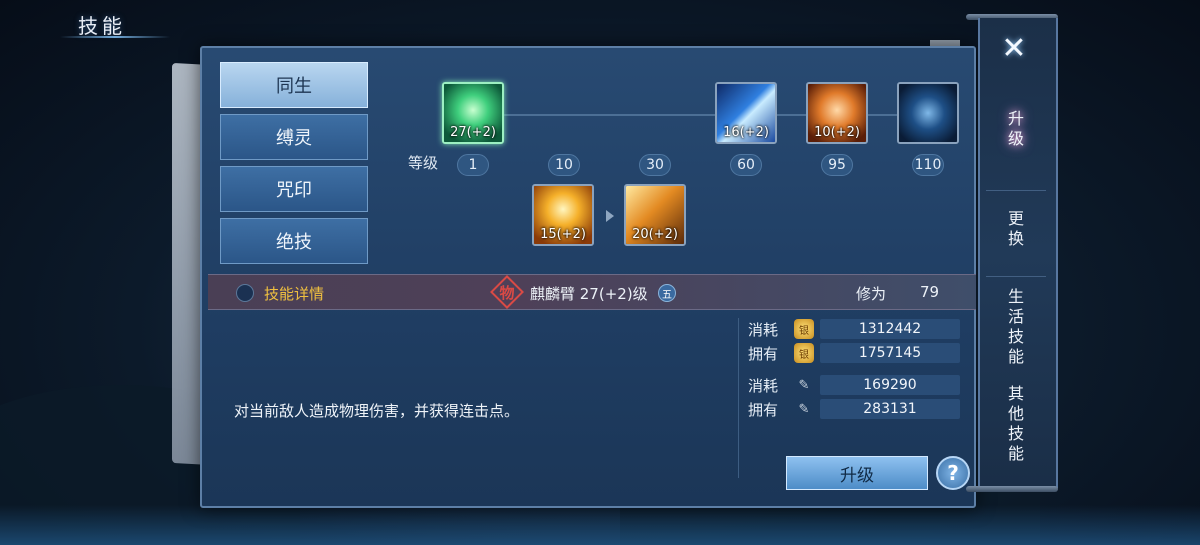 The image size is (1200, 545). Describe the element at coordinates (563, 215) in the screenshot. I see `skill-icon-burst: 15(+2)` at that location.